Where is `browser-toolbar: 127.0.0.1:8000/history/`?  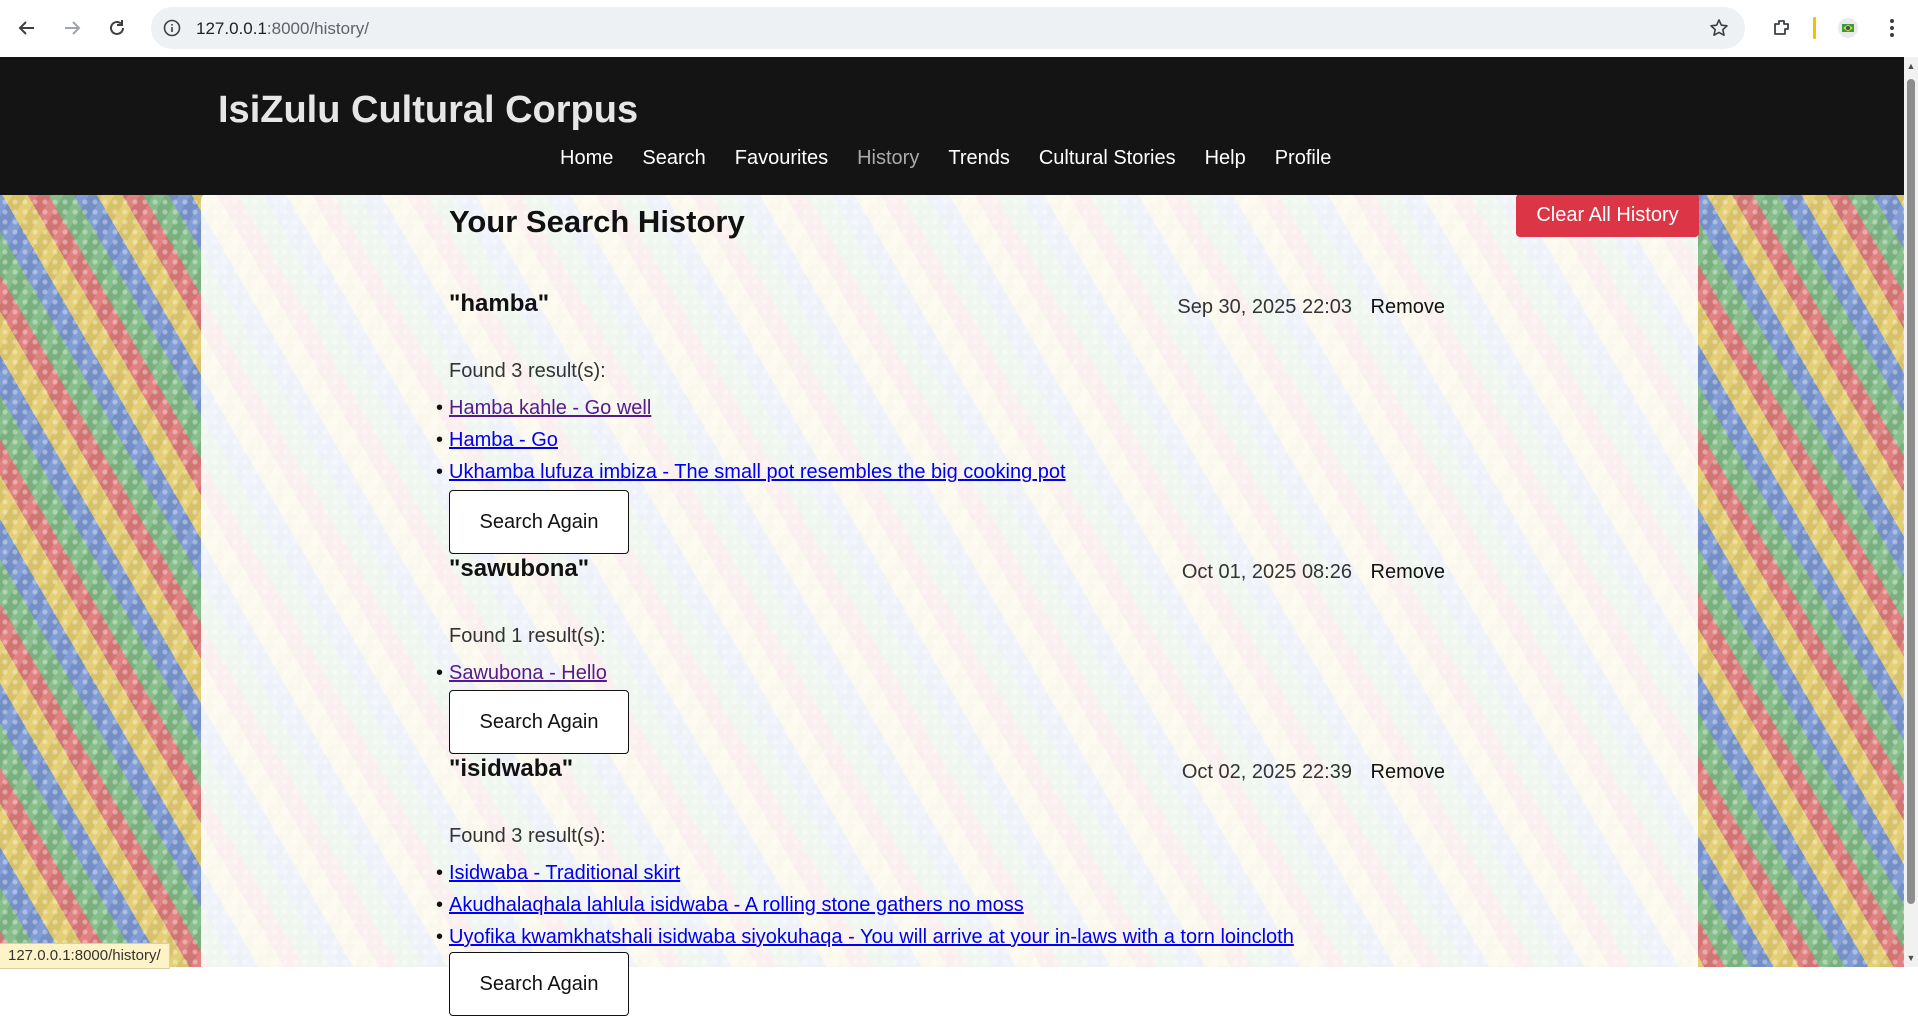
browser-toolbar: 127.0.0.1:8000/history/ is located at coordinates (959, 29).